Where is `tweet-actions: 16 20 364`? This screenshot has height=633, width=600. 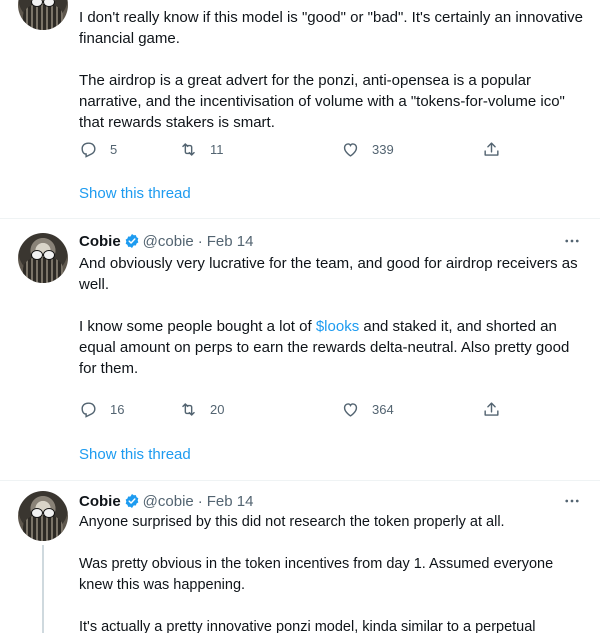 tweet-actions: 16 20 364 is located at coordinates (289, 409).